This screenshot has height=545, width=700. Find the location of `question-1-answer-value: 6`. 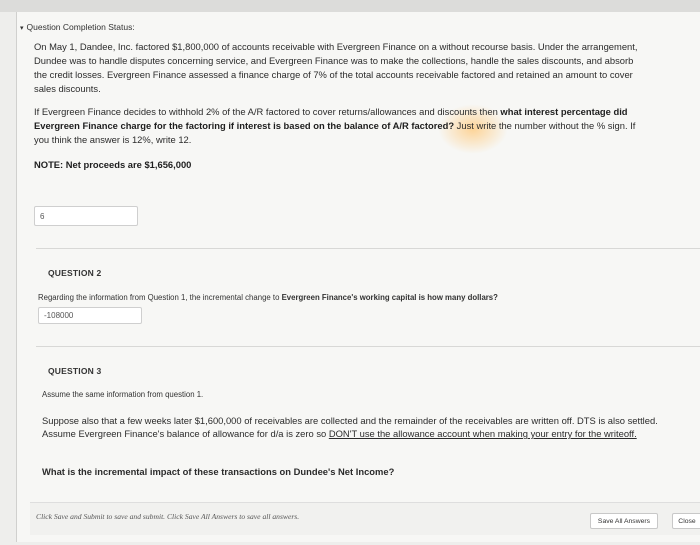

question-1-answer-value: 6 is located at coordinates (42, 216).